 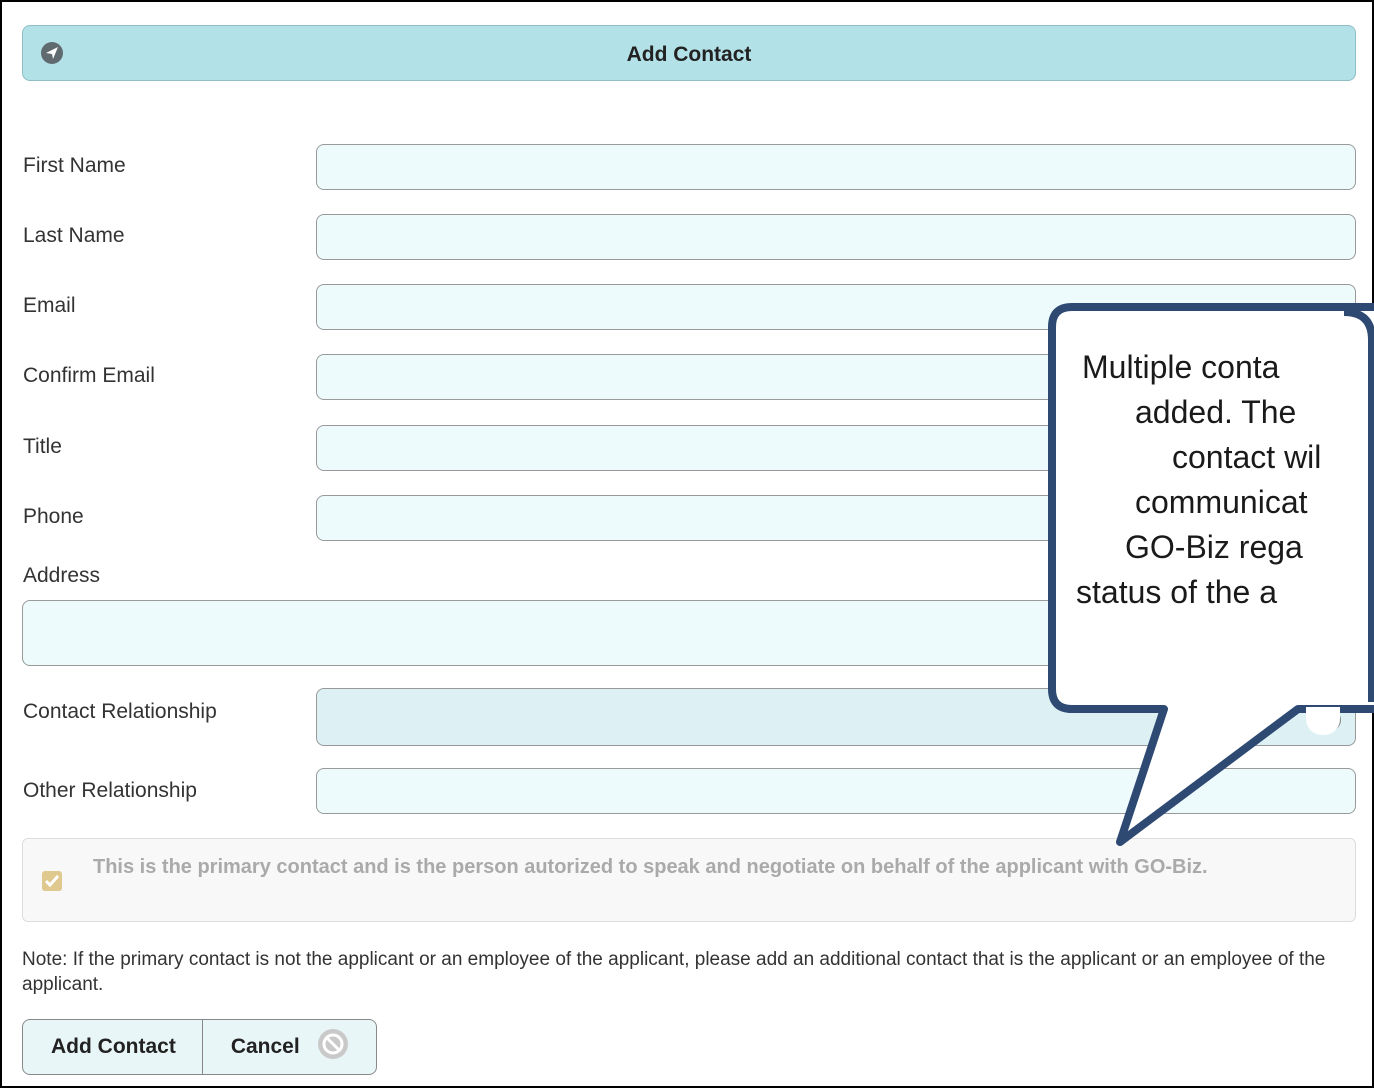 What do you see at coordinates (89, 375) in the screenshot?
I see `confirm-email-label: Confirm Email` at bounding box center [89, 375].